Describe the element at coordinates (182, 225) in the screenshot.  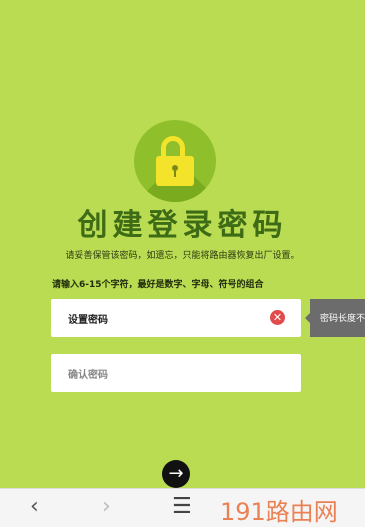
I see `page-title: 创建登录密码` at that location.